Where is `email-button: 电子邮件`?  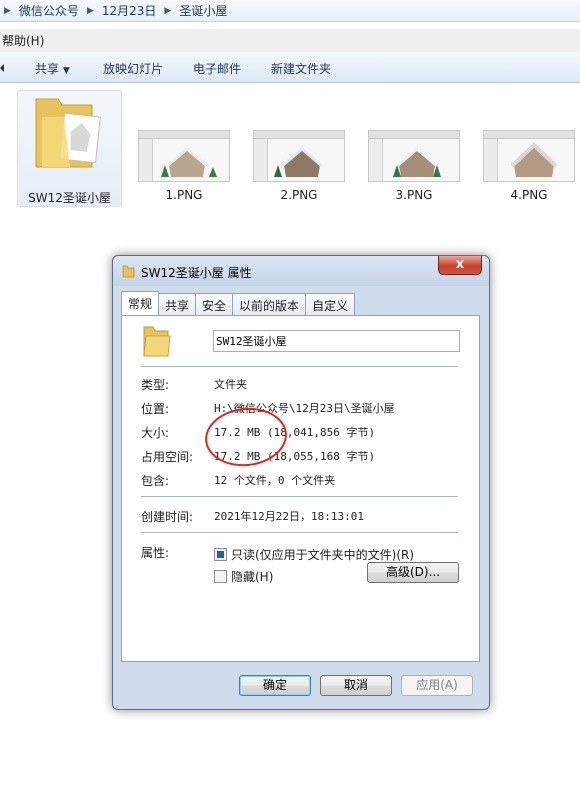 email-button: 电子邮件 is located at coordinates (217, 68).